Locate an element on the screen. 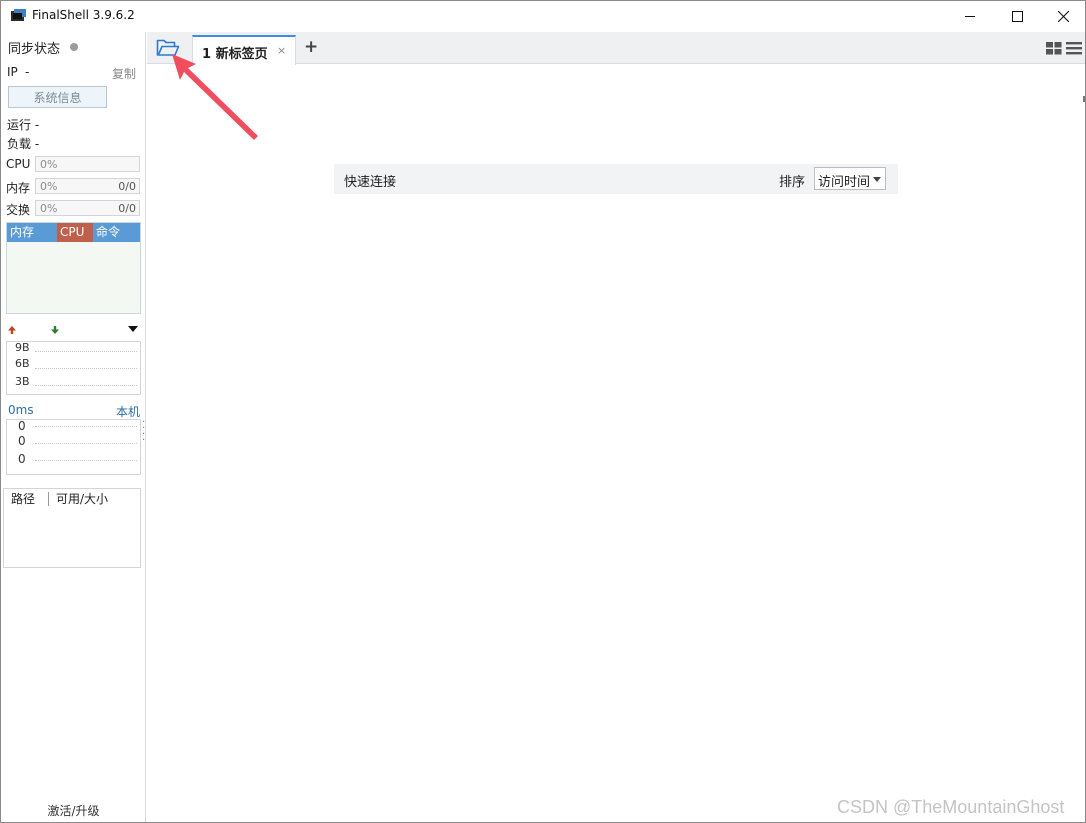  list-view-icon is located at coordinates (1074, 48).